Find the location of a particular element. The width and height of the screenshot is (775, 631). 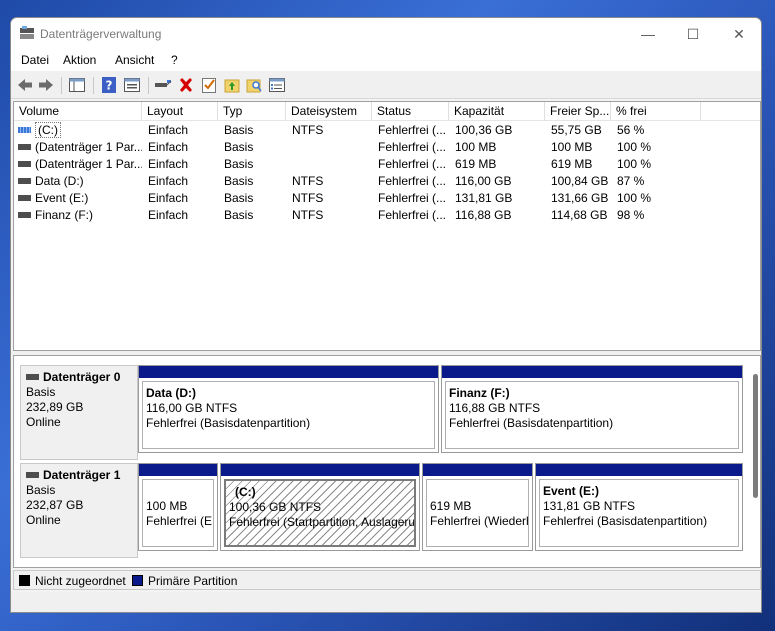

legend-swatch-primary is located at coordinates (137, 580).